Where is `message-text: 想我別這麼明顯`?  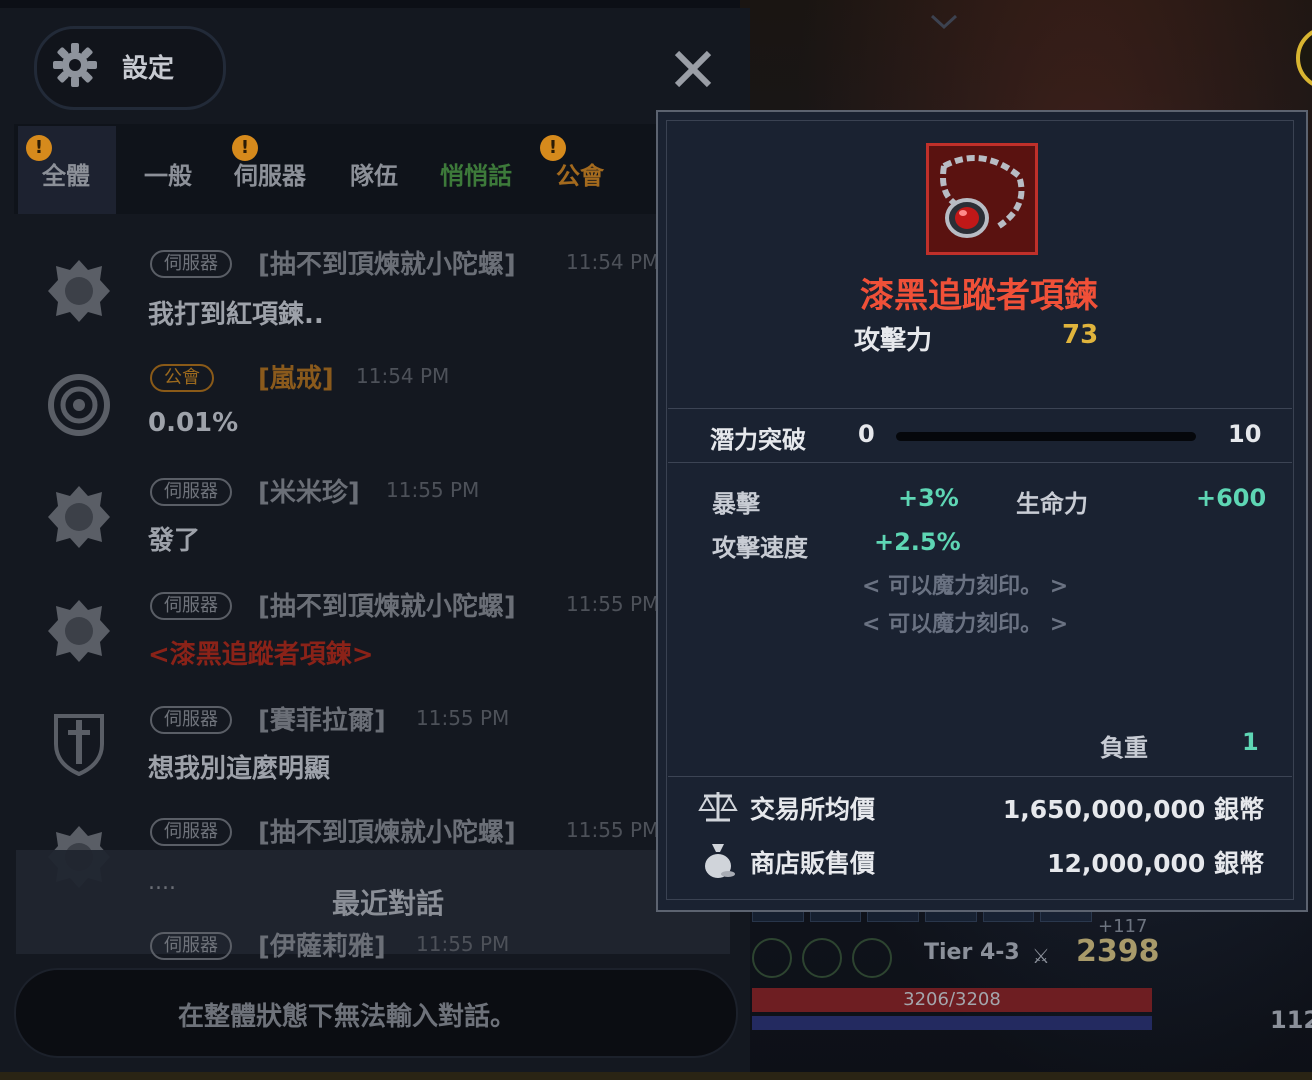
message-text: 想我別這麼明顯 is located at coordinates (239, 769).